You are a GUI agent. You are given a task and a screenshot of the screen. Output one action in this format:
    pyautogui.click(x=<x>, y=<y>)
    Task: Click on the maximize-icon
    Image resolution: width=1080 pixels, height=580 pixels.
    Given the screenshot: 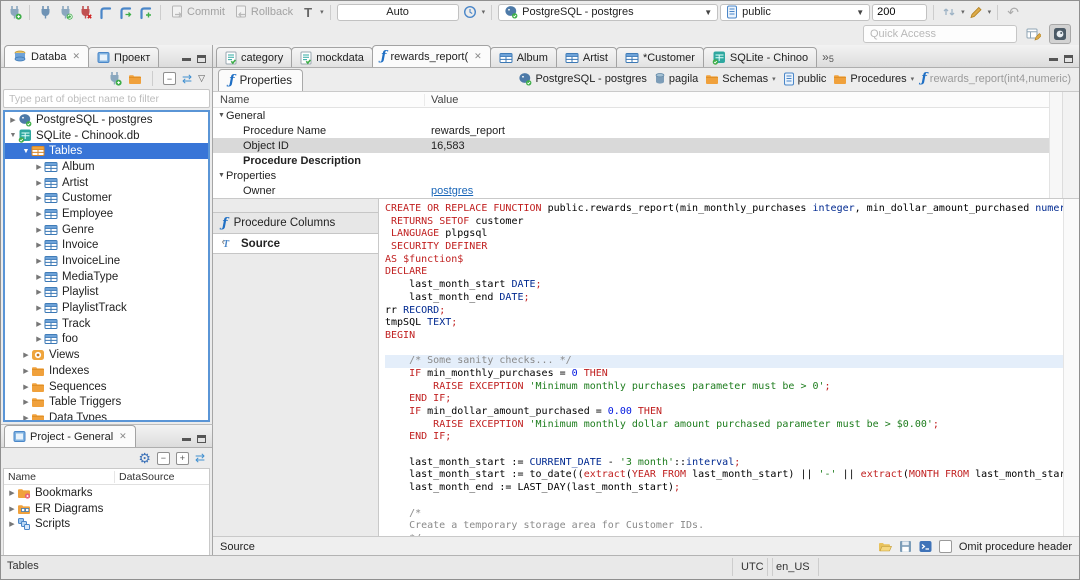 What is the action you would take?
    pyautogui.click(x=1068, y=59)
    